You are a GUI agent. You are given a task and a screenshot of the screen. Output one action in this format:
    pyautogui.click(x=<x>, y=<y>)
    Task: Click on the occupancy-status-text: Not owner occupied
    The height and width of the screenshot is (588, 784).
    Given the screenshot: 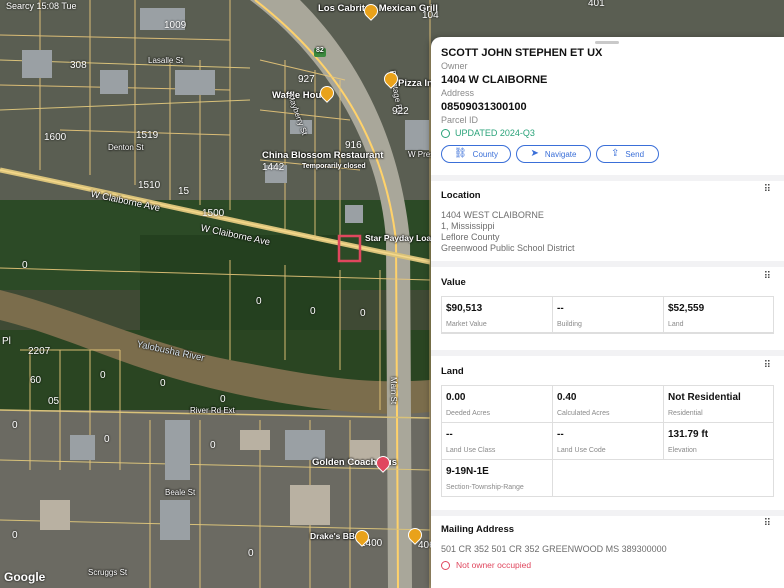 What is the action you would take?
    pyautogui.click(x=494, y=565)
    